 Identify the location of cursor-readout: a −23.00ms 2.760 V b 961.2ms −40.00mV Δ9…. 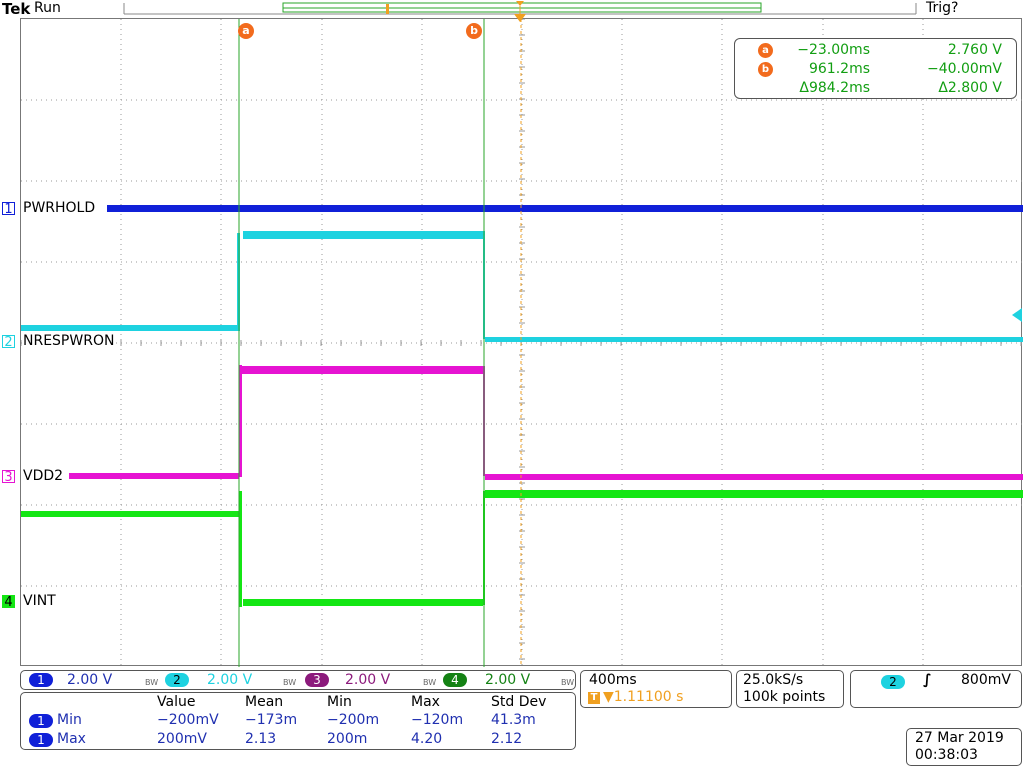
(875, 68).